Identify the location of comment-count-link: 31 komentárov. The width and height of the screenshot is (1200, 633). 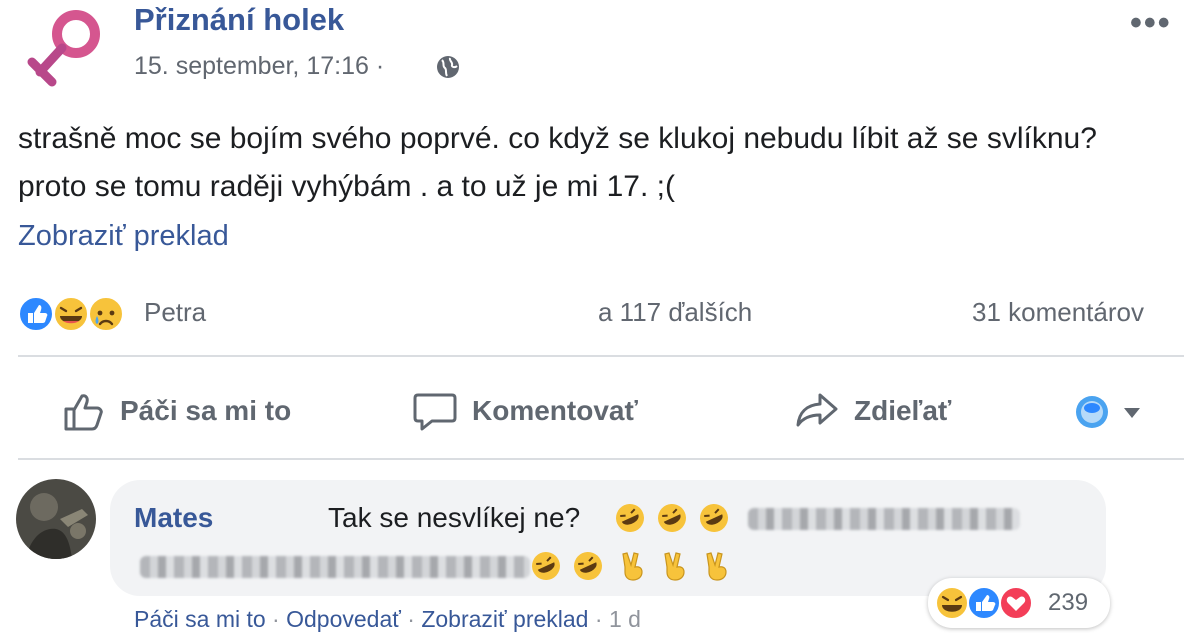
(1058, 312).